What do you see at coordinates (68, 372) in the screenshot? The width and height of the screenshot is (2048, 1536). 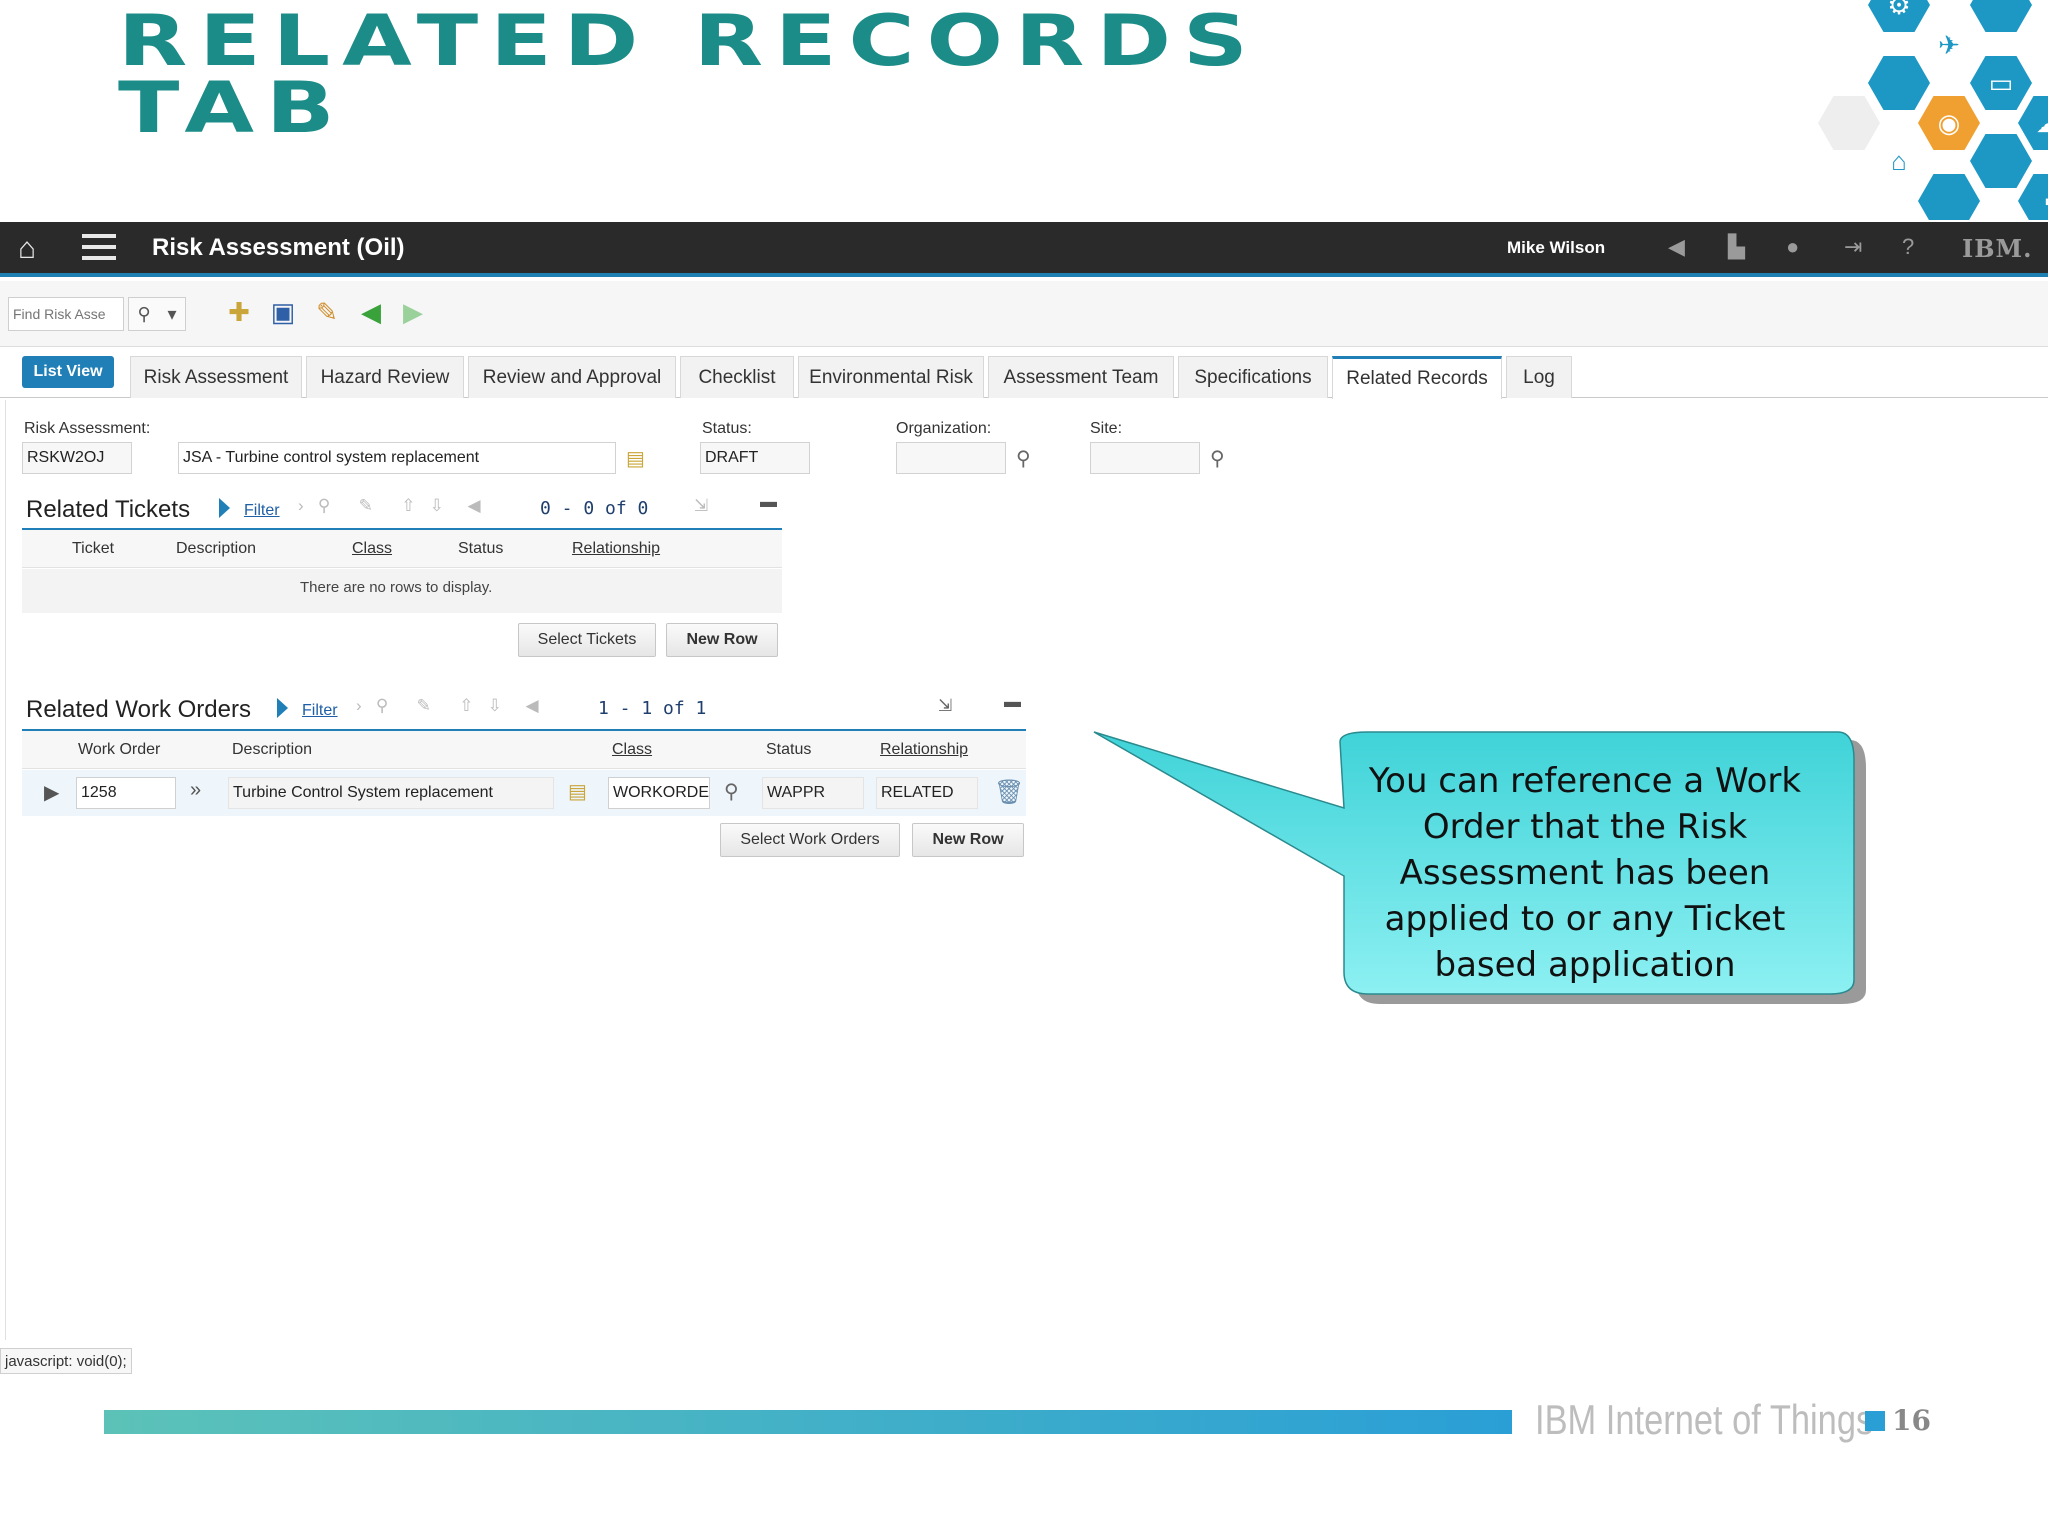 I see `list-view-button: List View` at bounding box center [68, 372].